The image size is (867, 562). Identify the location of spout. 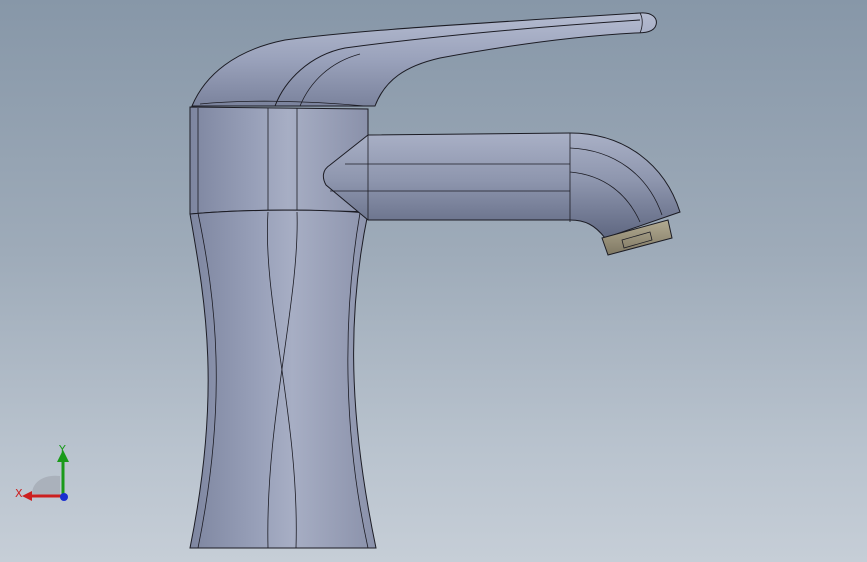
(501, 185).